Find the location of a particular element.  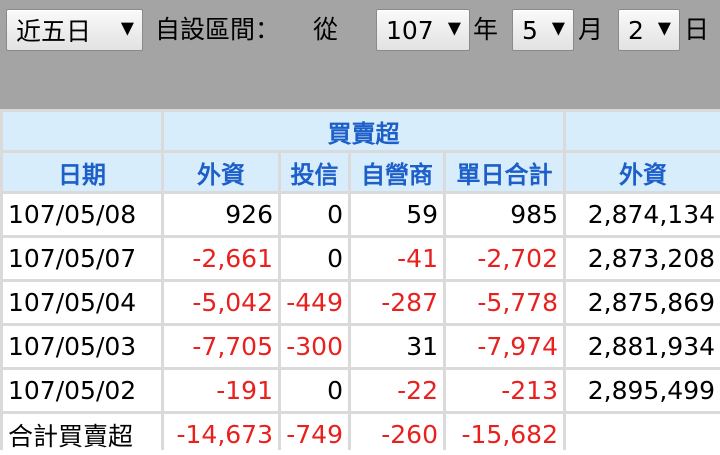

cell-trust: -300 is located at coordinates (314, 346).